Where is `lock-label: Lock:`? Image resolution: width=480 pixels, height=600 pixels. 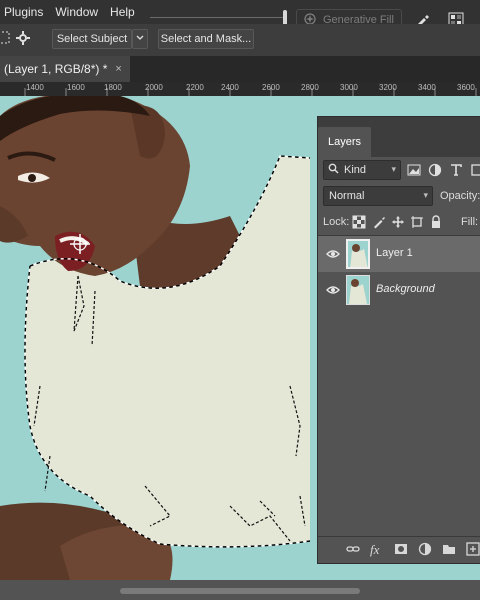 lock-label: Lock: is located at coordinates (336, 222).